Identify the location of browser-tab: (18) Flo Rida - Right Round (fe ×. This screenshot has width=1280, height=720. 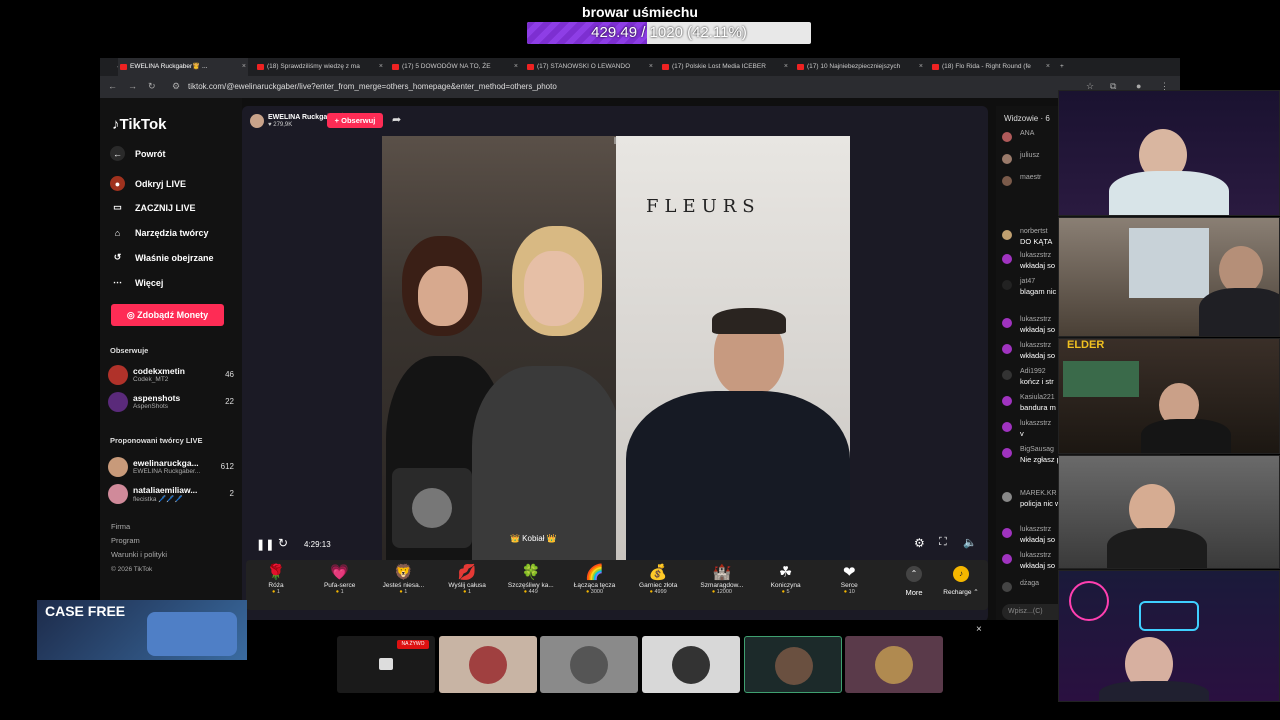
(991, 67).